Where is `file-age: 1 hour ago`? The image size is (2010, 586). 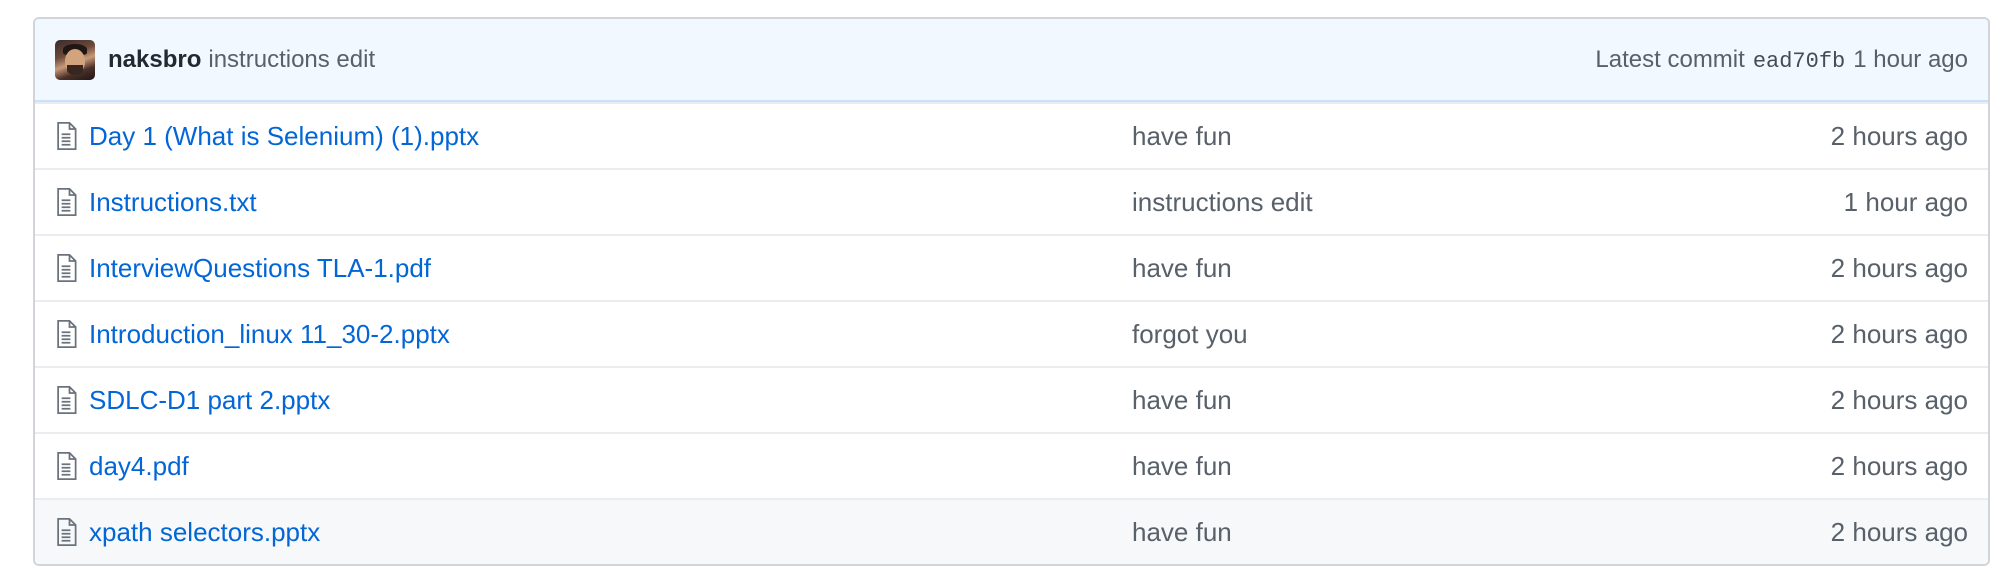
file-age: 1 hour ago is located at coordinates (1905, 201).